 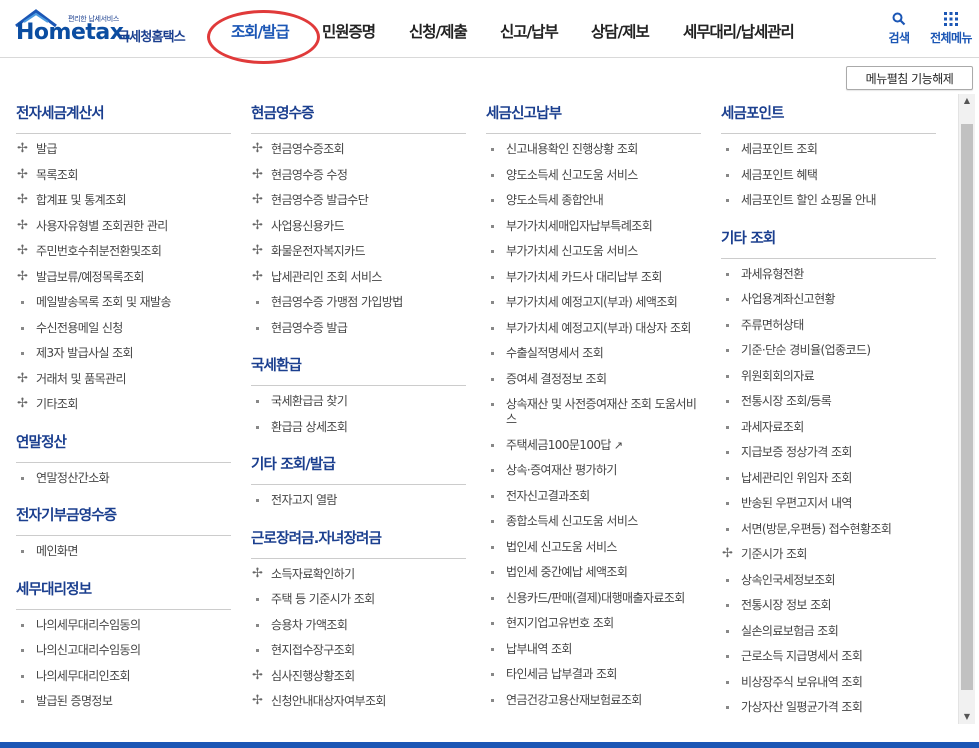 I want to click on menu-link: ✢ 발급보류/예정목록조회, so click(x=123, y=277).